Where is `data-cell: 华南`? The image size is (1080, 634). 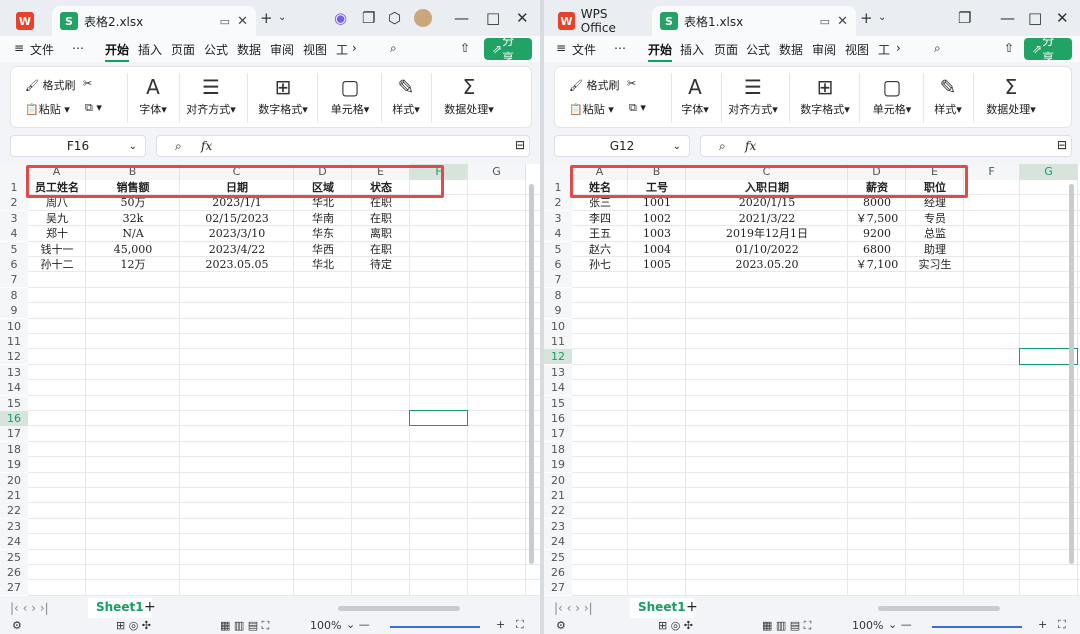
data-cell: 华南 is located at coordinates (323, 218).